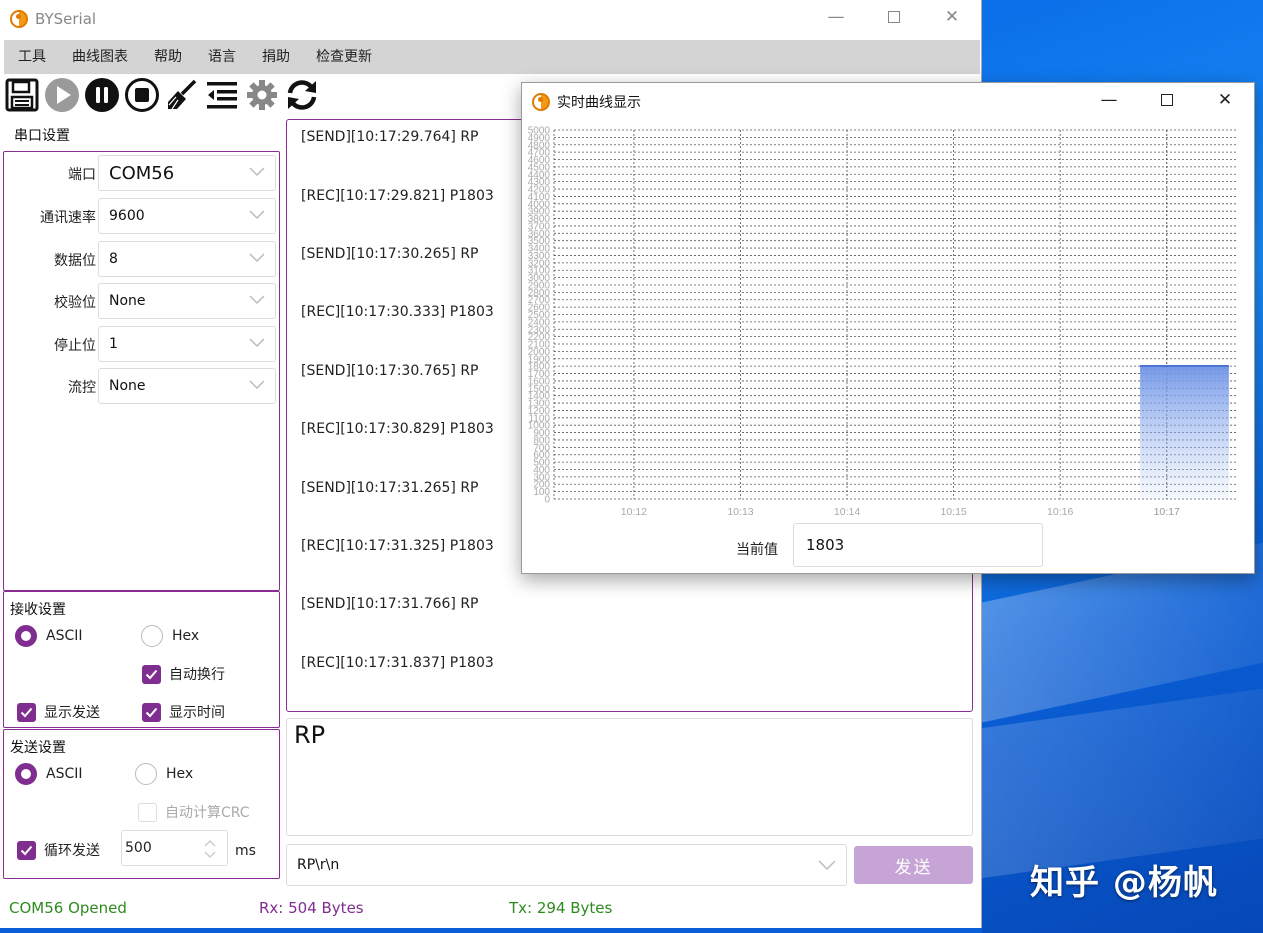  I want to click on flowcontrol-select: None, so click(187, 386).